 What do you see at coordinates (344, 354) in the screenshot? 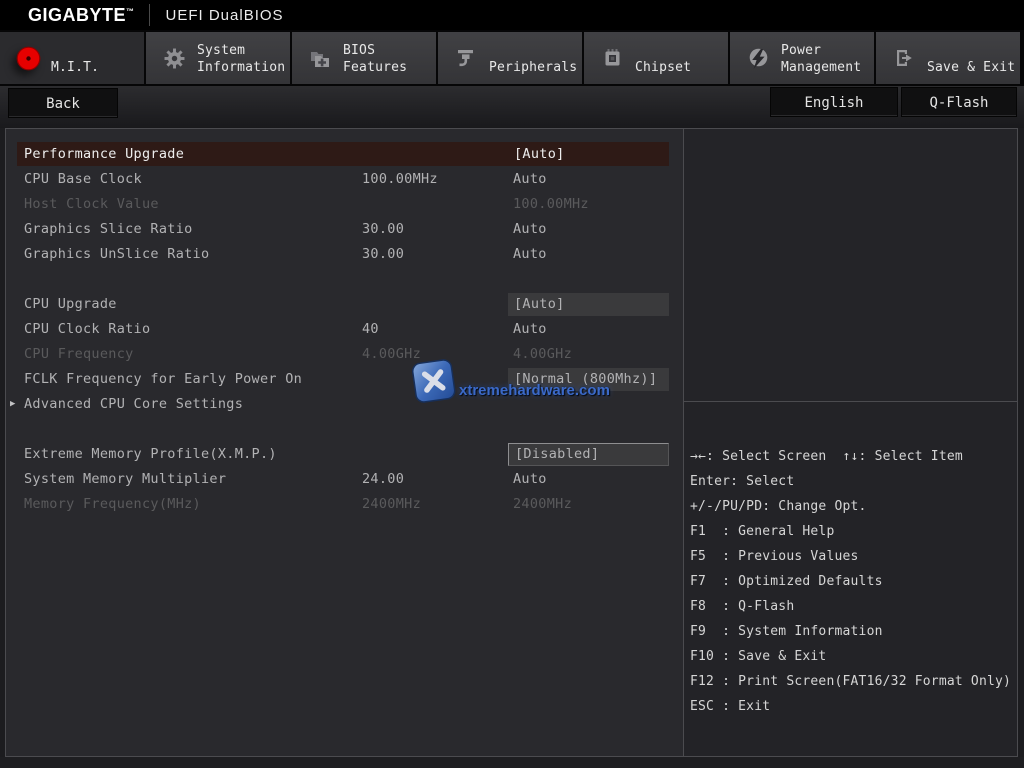
I see `setting-row: CPU Frequency 4.00GHz 4.00GHz` at bounding box center [344, 354].